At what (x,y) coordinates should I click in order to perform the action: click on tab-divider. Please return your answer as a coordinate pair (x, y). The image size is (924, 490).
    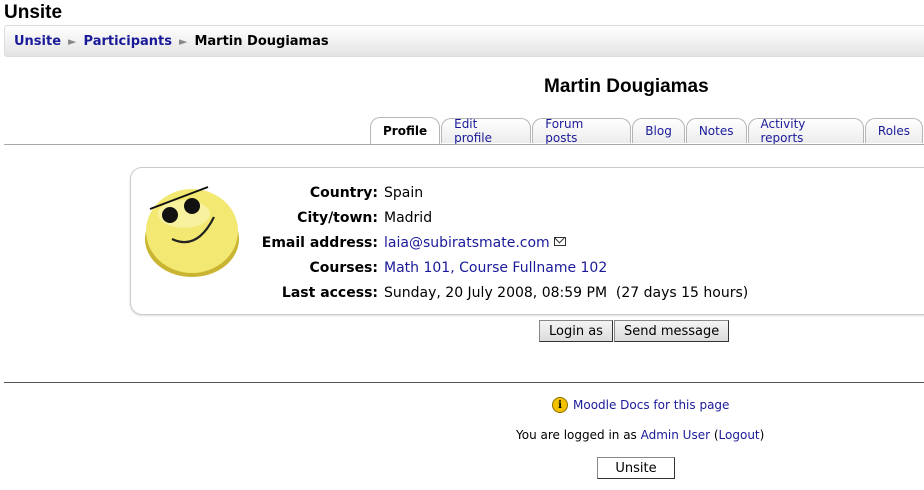
    Looking at the image, I should click on (464, 144).